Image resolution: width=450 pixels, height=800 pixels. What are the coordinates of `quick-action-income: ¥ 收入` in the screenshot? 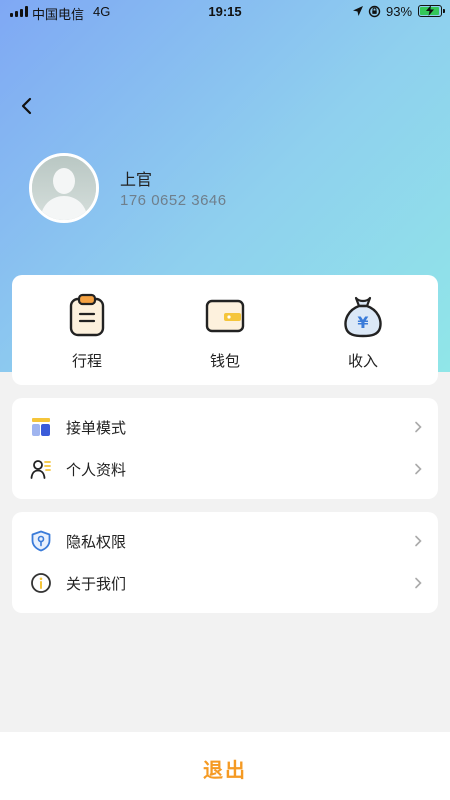 It's located at (363, 330).